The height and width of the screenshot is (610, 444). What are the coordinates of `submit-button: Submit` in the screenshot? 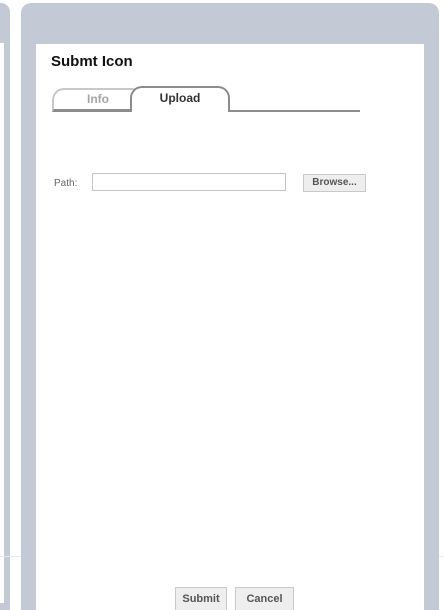 It's located at (201, 598).